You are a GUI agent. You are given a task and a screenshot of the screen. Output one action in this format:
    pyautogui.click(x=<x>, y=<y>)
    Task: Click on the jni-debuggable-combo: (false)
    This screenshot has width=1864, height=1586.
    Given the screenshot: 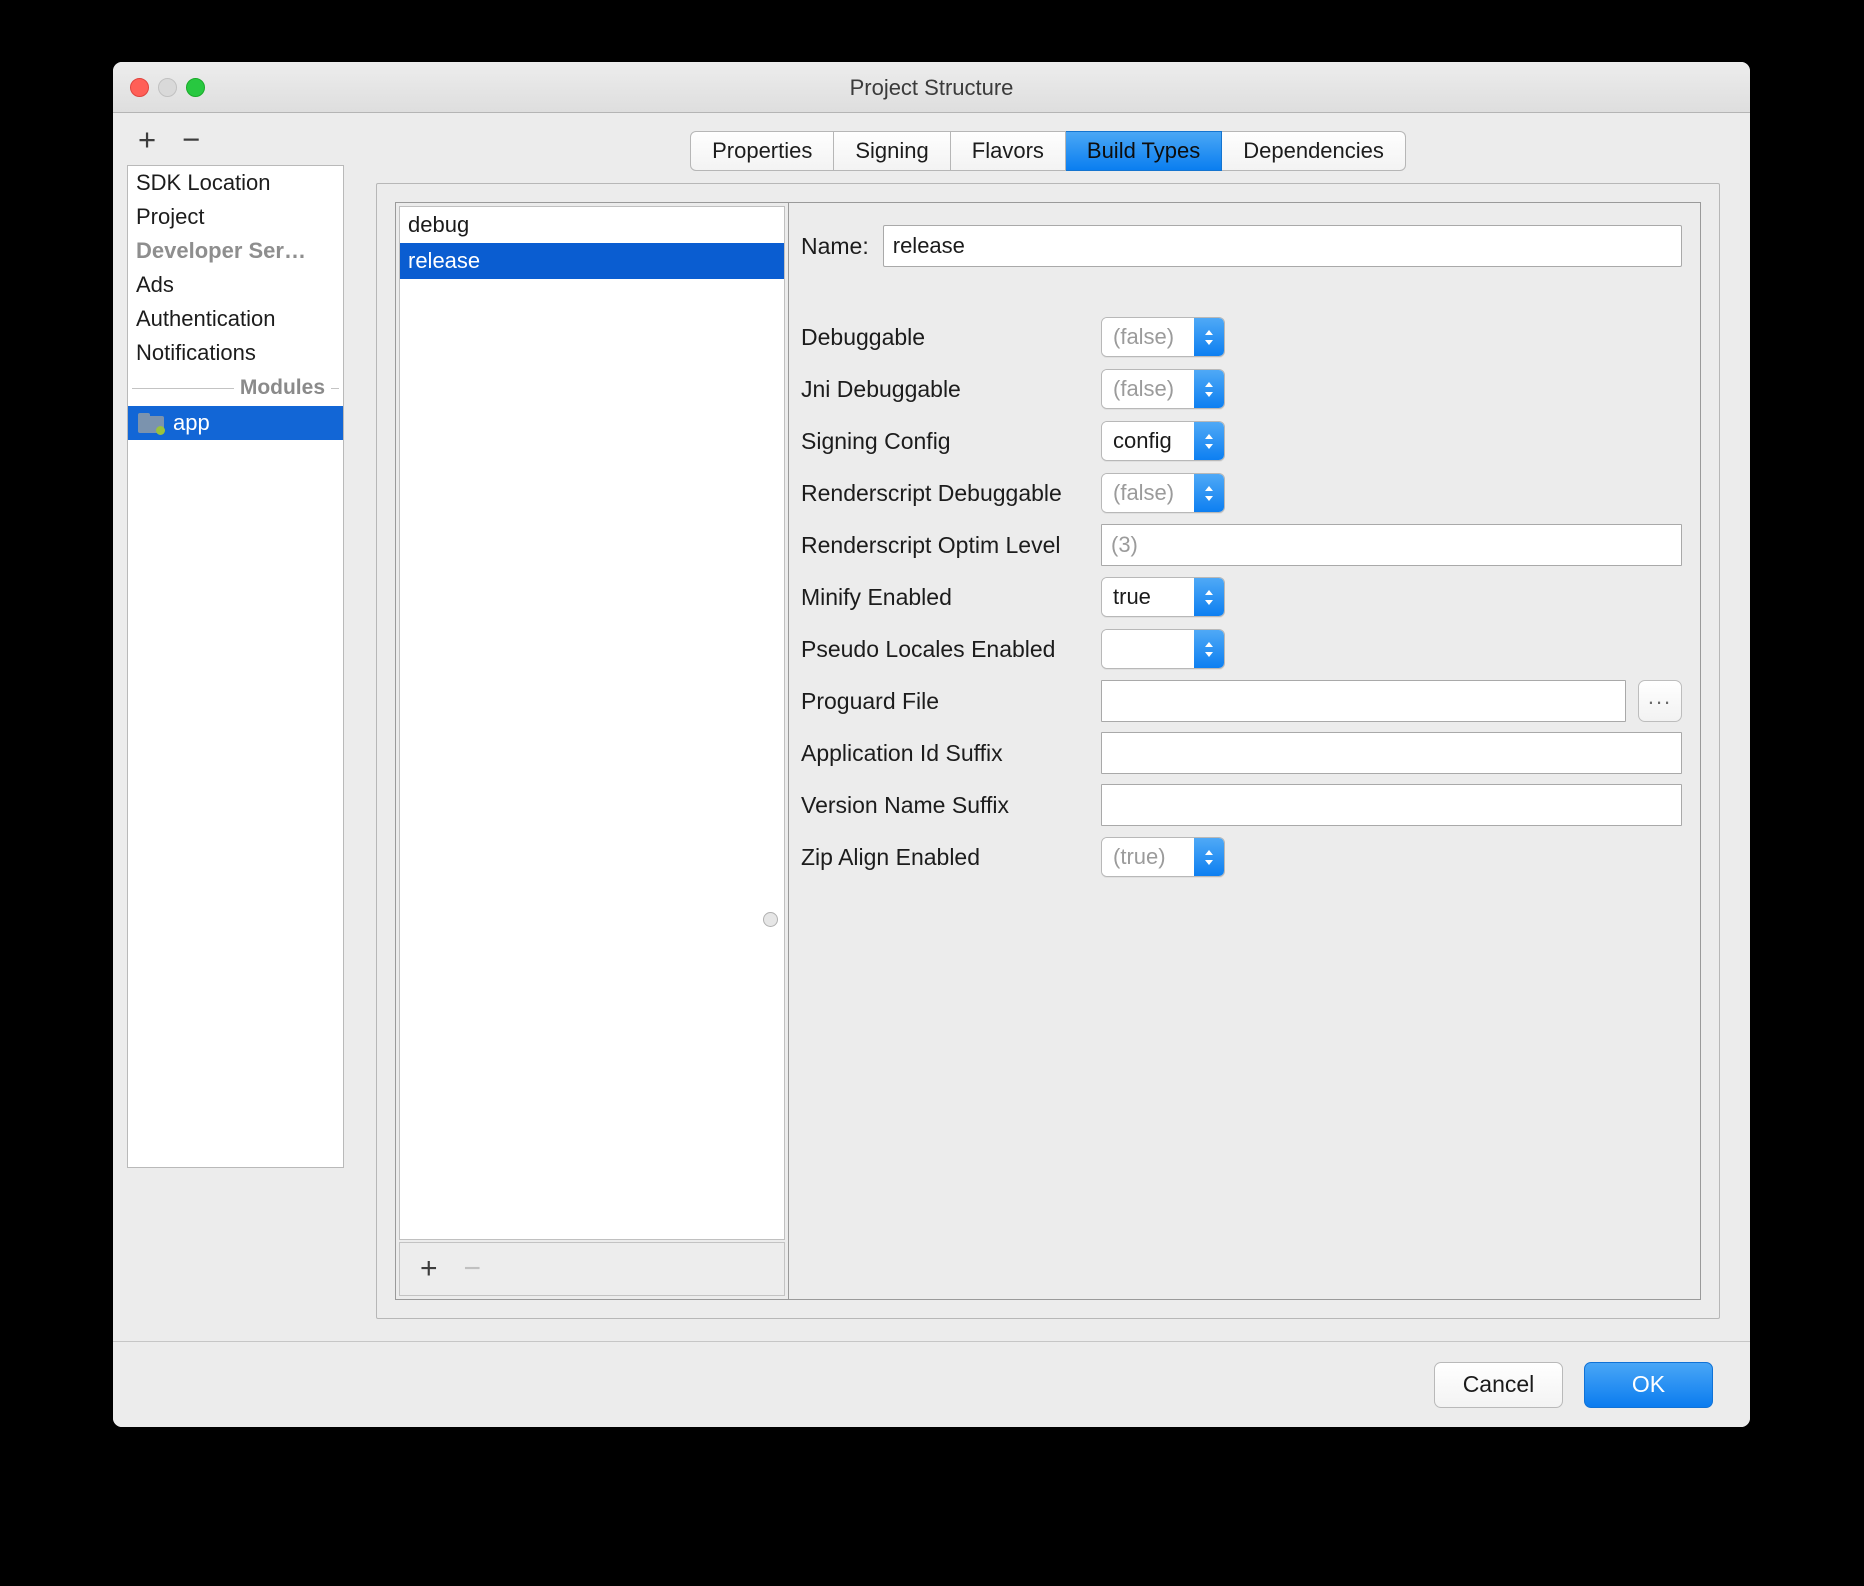 What is the action you would take?
    pyautogui.click(x=1163, y=389)
    